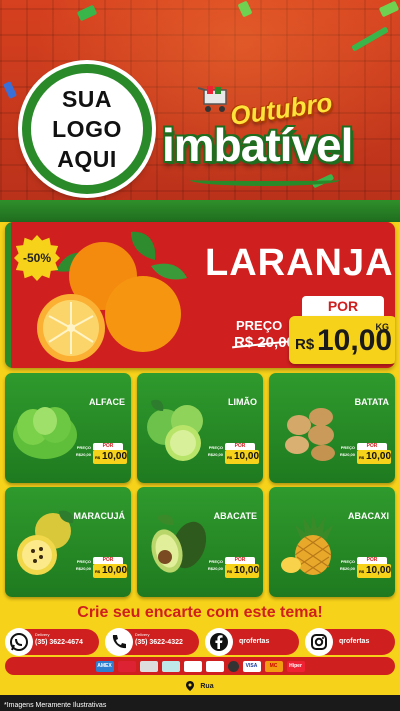 This screenshot has height=711, width=400. I want to click on mastercard-icon: MC, so click(273, 666).